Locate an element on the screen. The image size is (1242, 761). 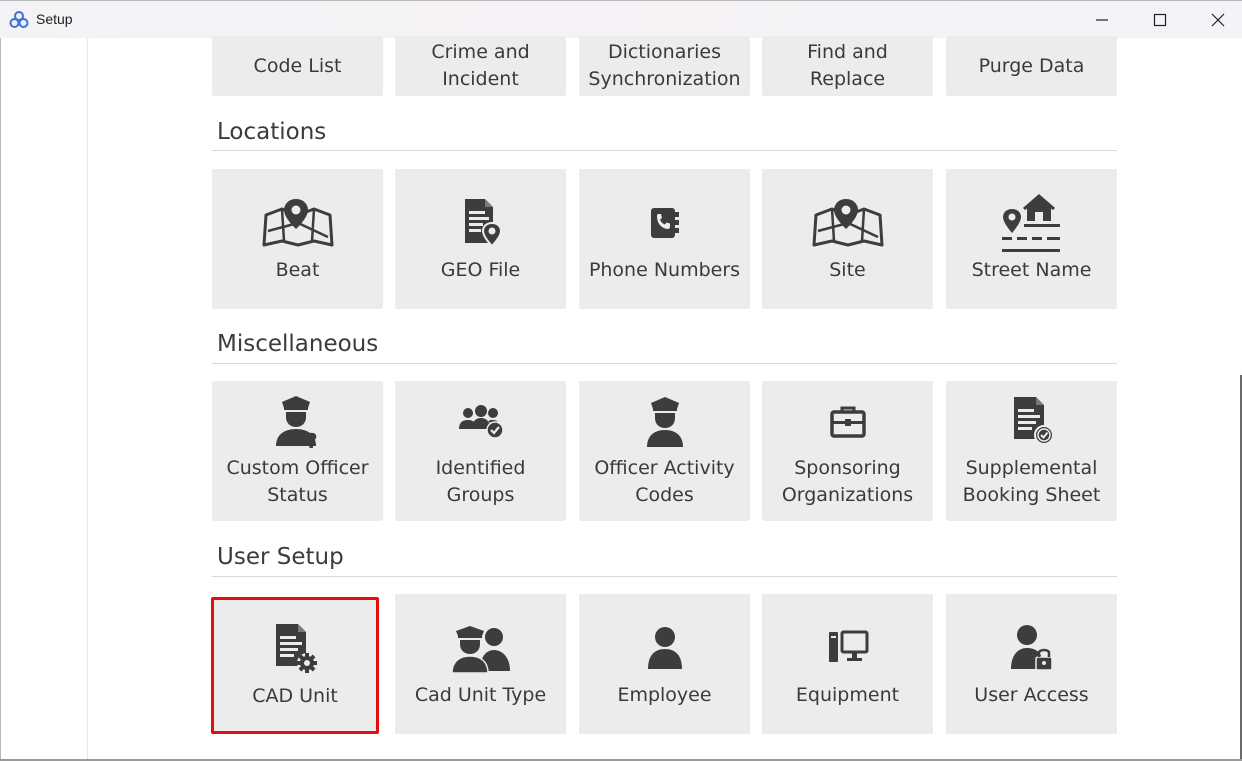
tile-label: Street Name is located at coordinates (1031, 269).